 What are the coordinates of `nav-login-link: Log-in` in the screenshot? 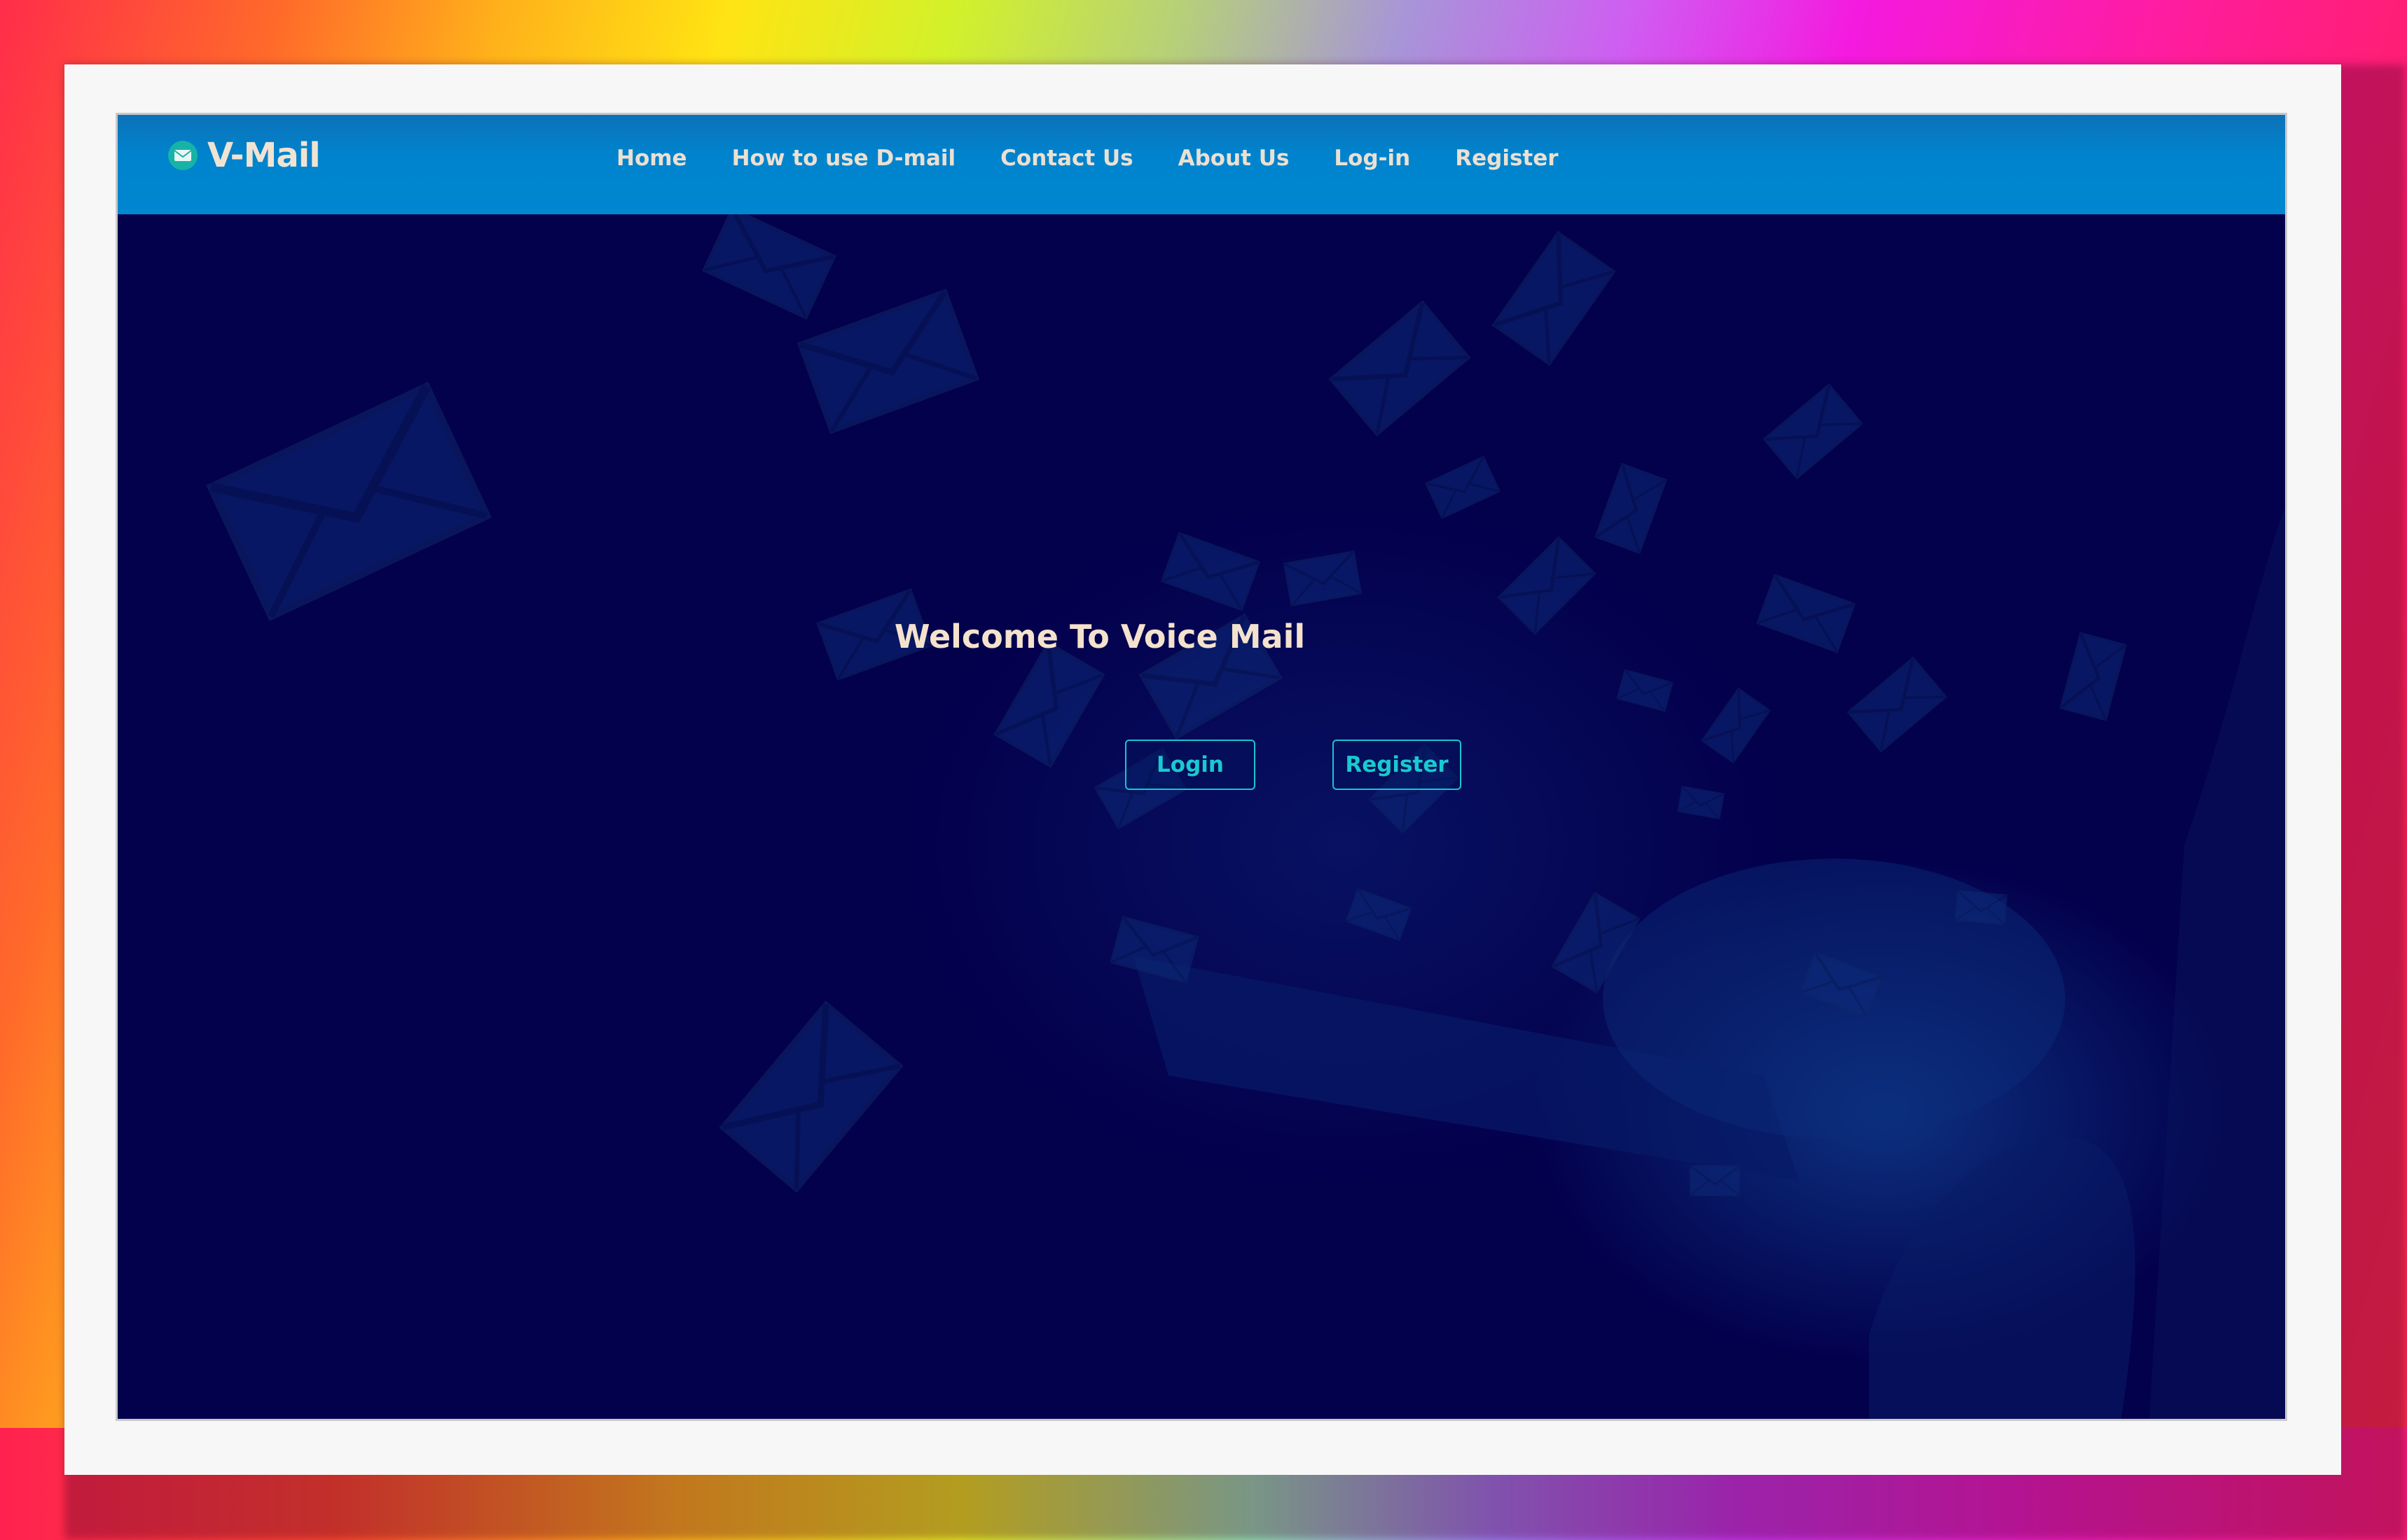 It's located at (1372, 158).